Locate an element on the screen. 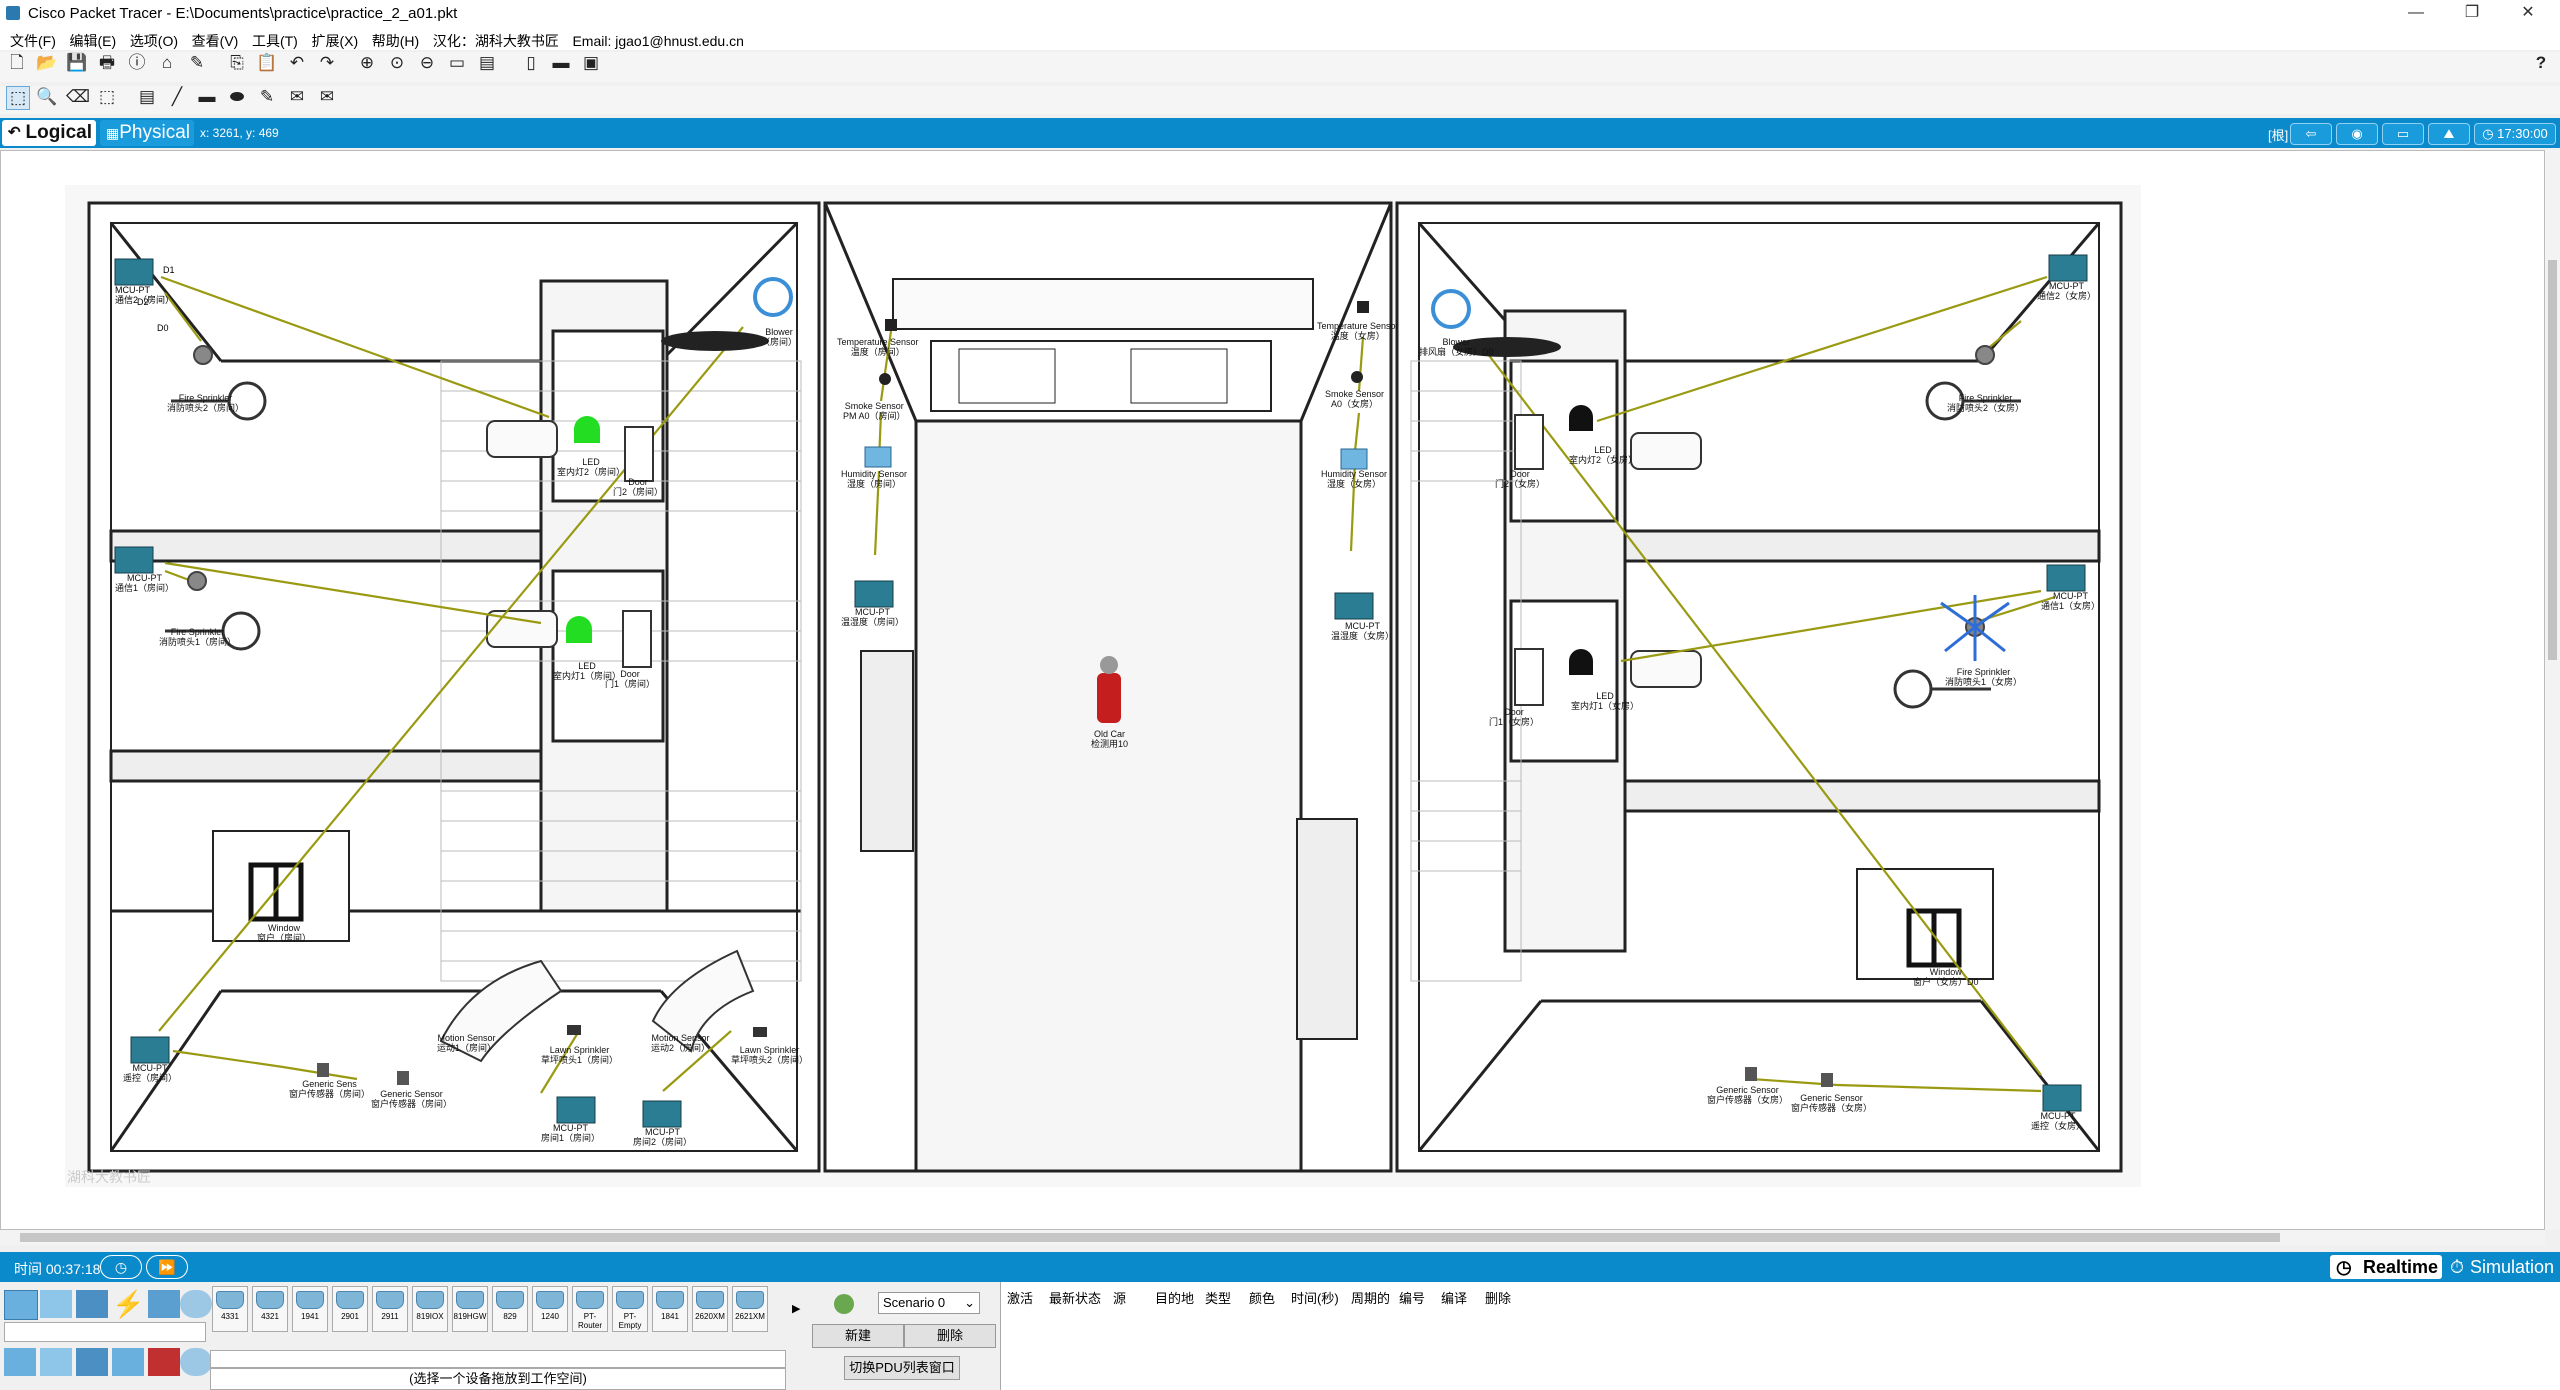 This screenshot has height=1390, width=2560. device-item: PT-Empty is located at coordinates (630, 1309).